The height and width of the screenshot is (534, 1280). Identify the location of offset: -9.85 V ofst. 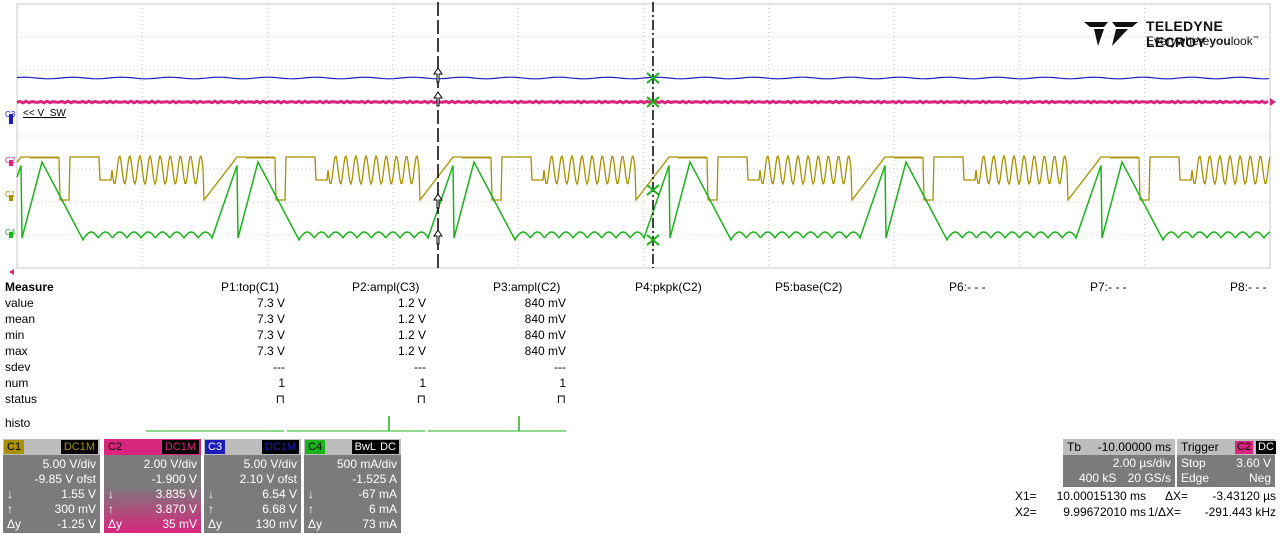
(65, 479).